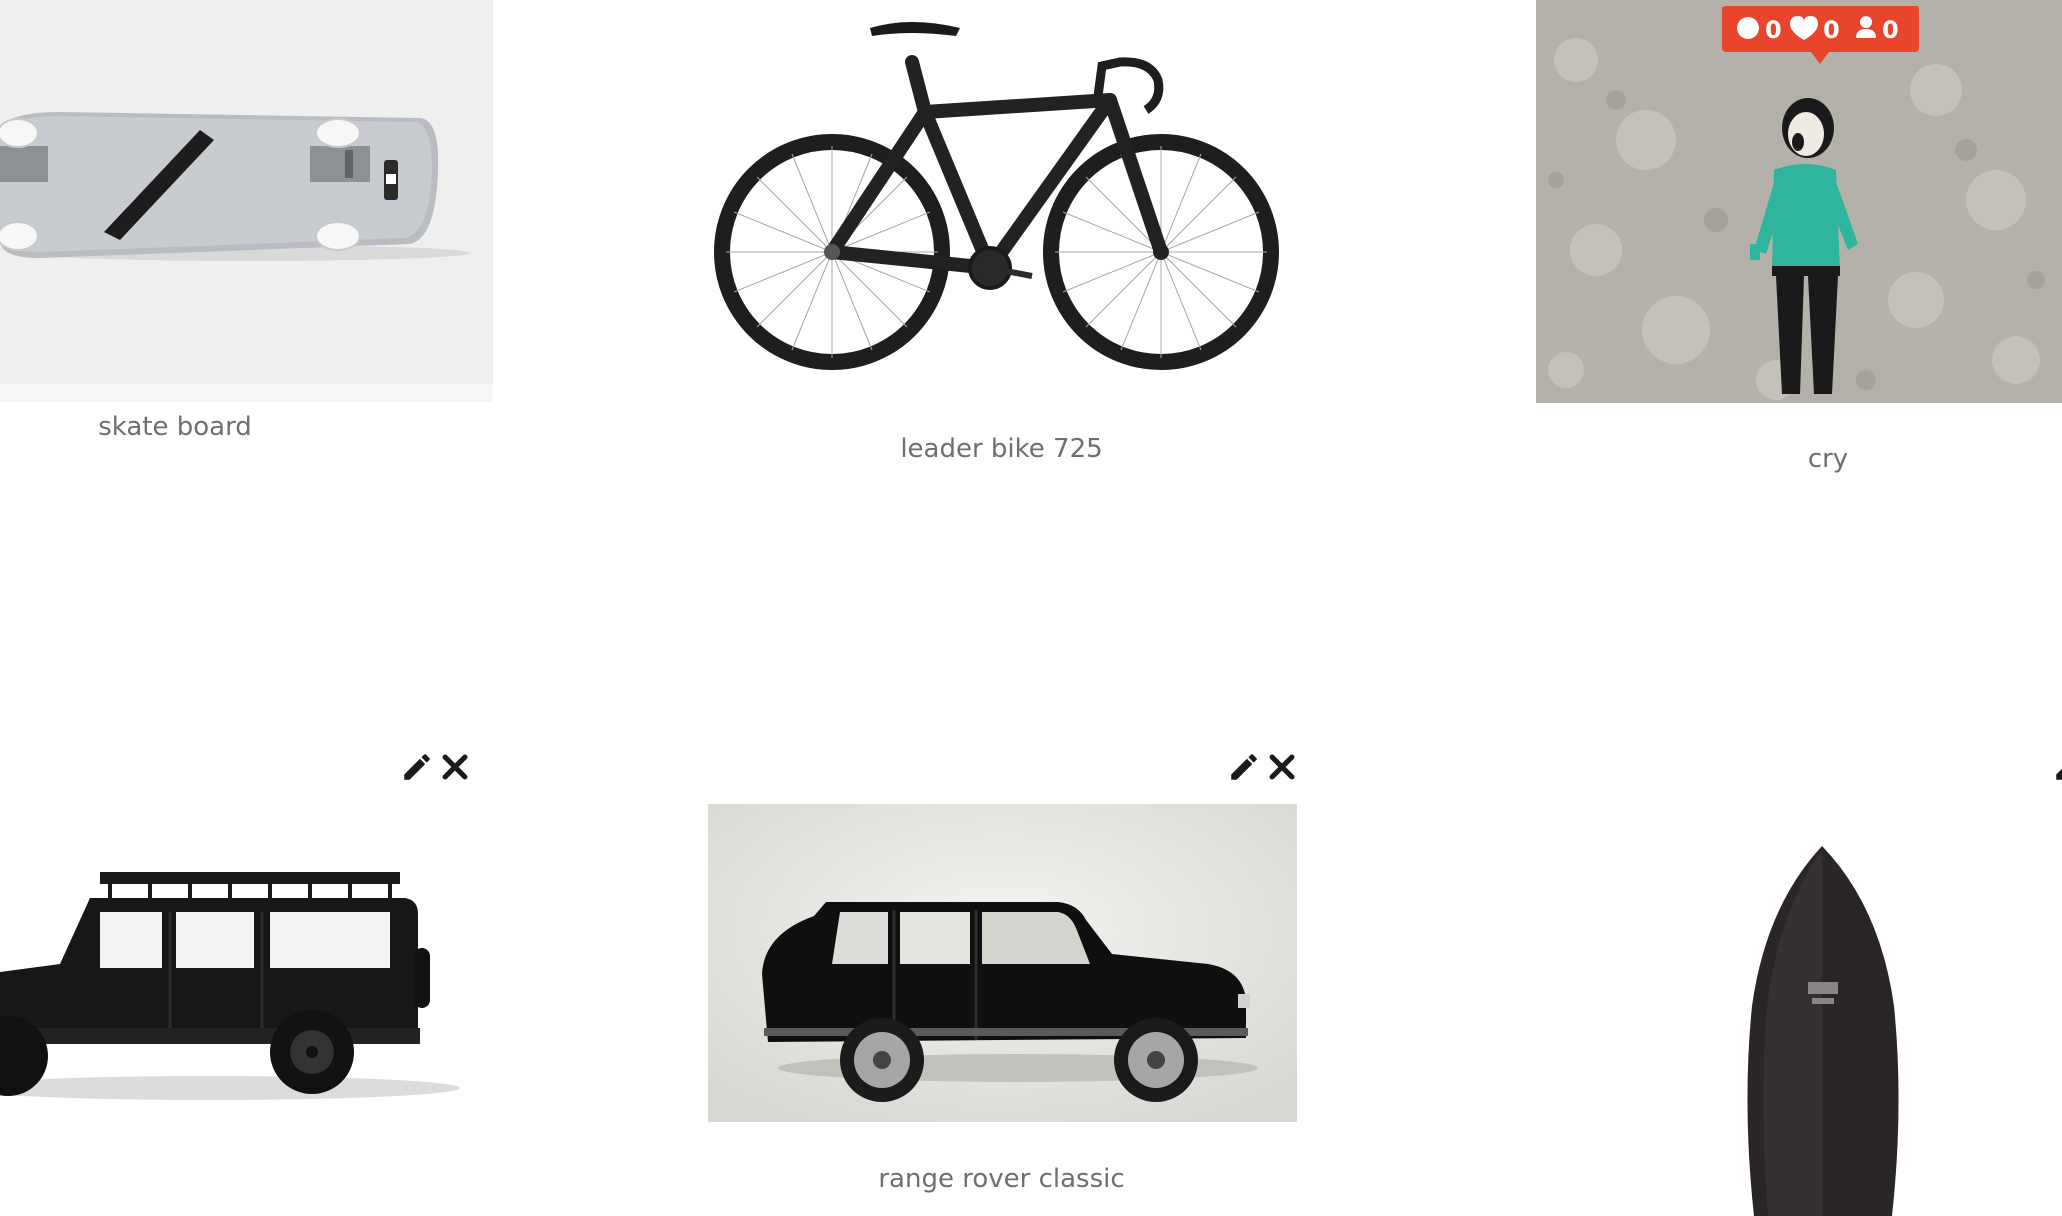 The width and height of the screenshot is (2062, 1216). Describe the element at coordinates (1001, 1179) in the screenshot. I see `product-caption: range rover classic` at that location.